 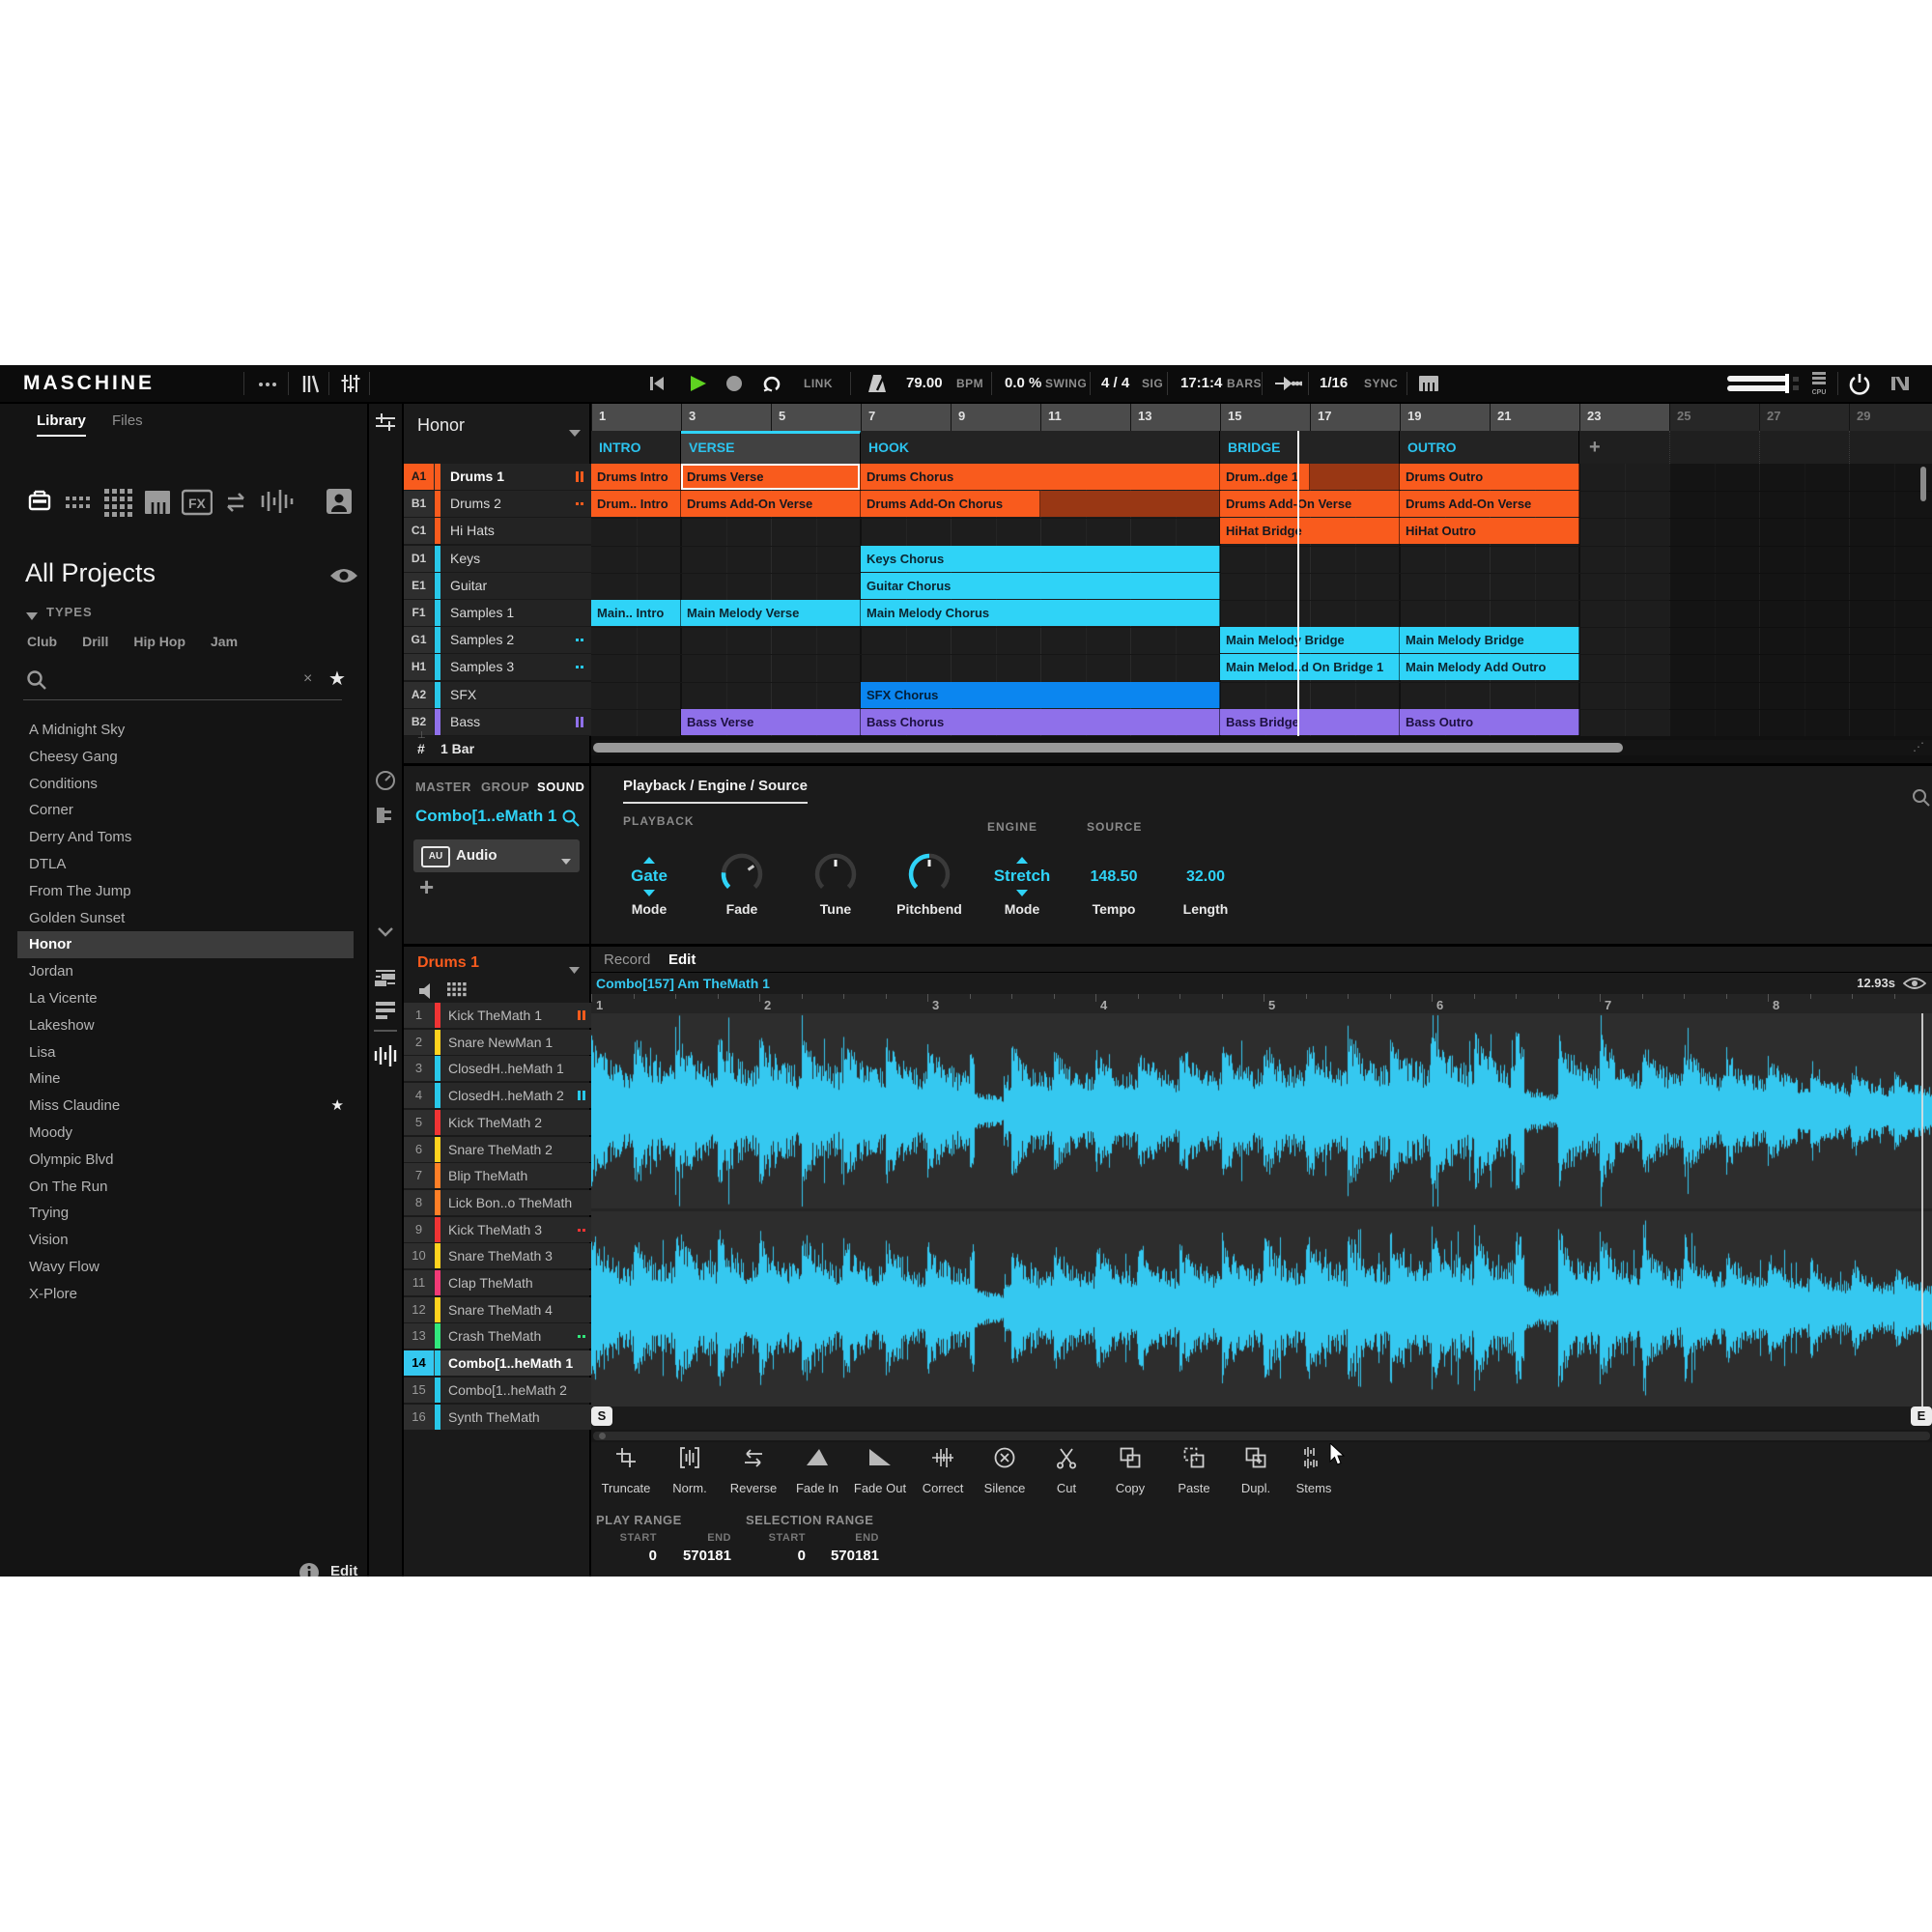 I want to click on timeline-cell: 5, so click(x=816, y=417).